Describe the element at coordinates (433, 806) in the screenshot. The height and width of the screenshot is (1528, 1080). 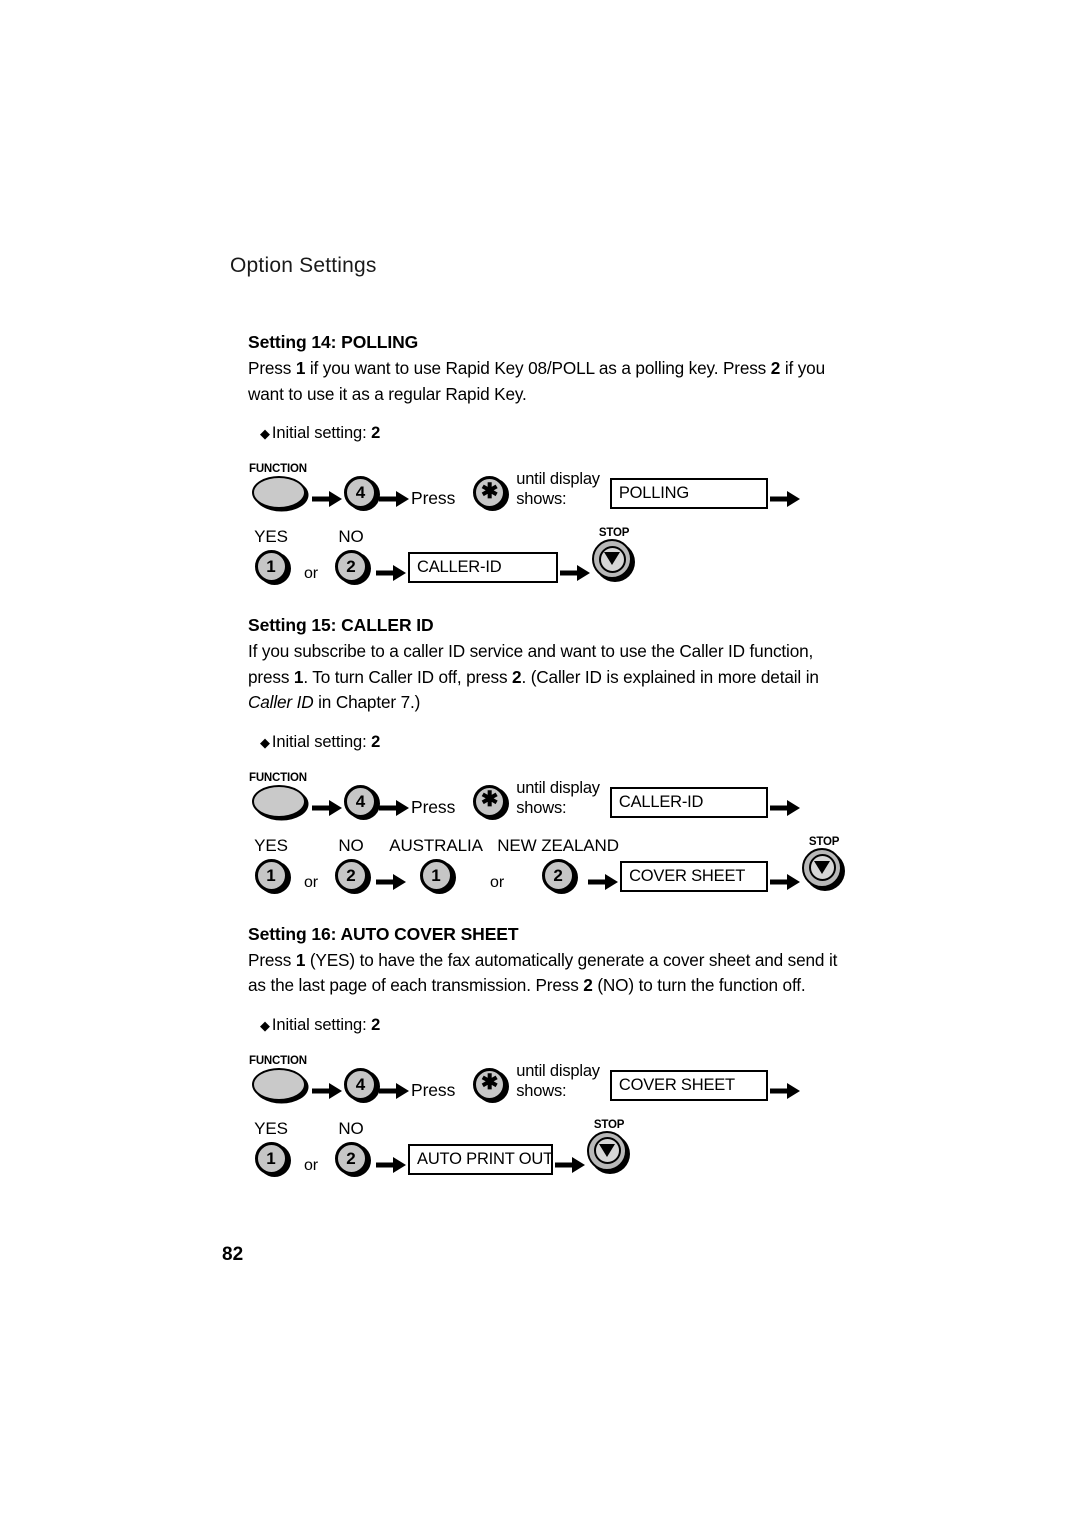
I see `press-label: Press` at that location.